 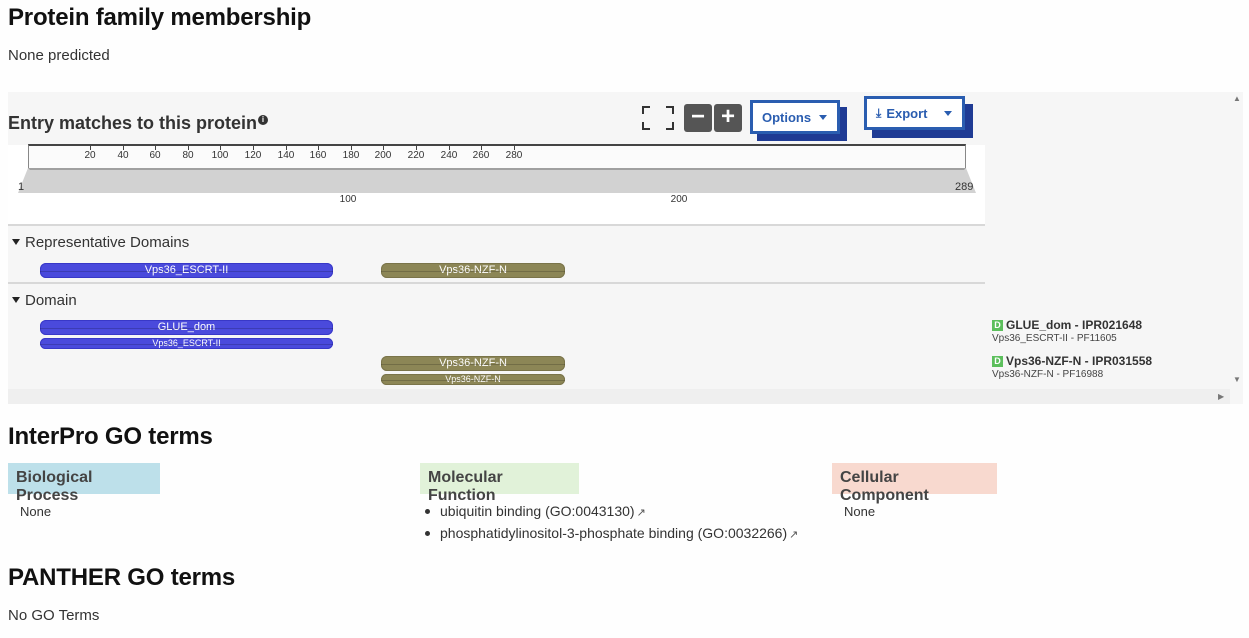 What do you see at coordinates (36, 511) in the screenshot?
I see `biological-process-none: None` at bounding box center [36, 511].